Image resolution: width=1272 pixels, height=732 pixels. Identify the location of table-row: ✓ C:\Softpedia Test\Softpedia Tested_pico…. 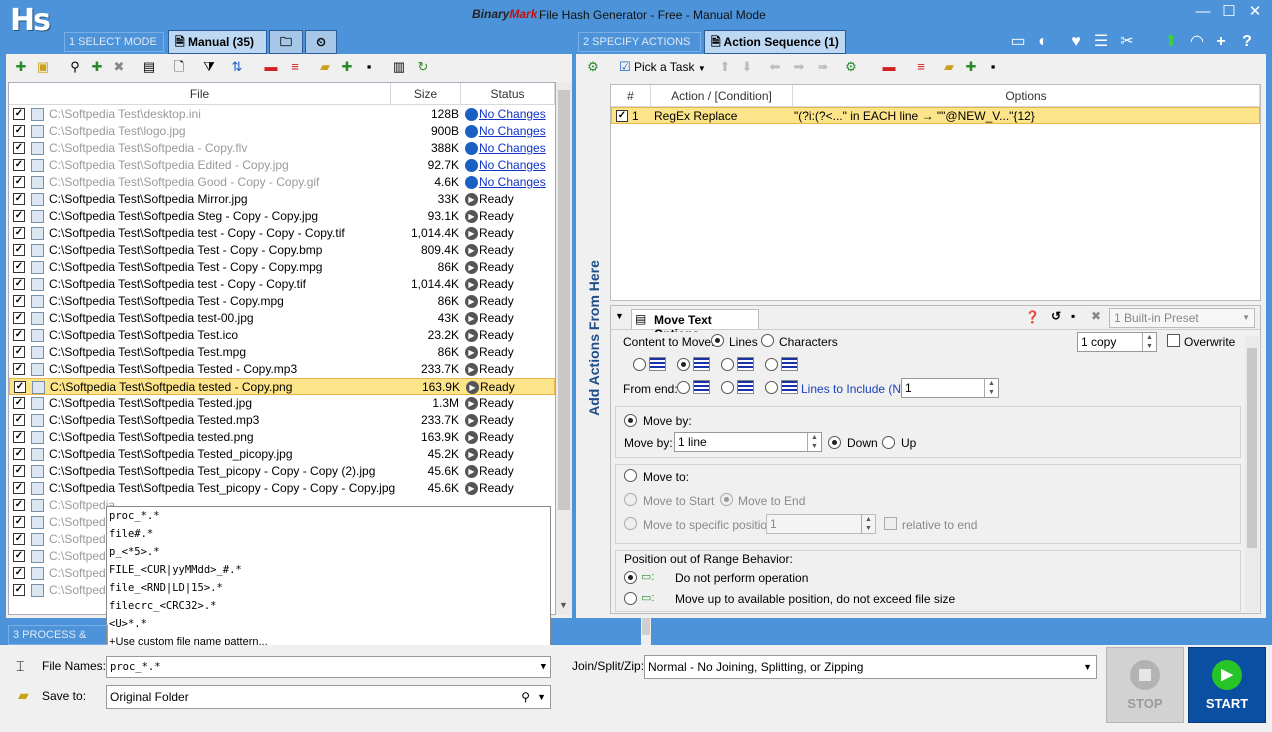
(282, 454).